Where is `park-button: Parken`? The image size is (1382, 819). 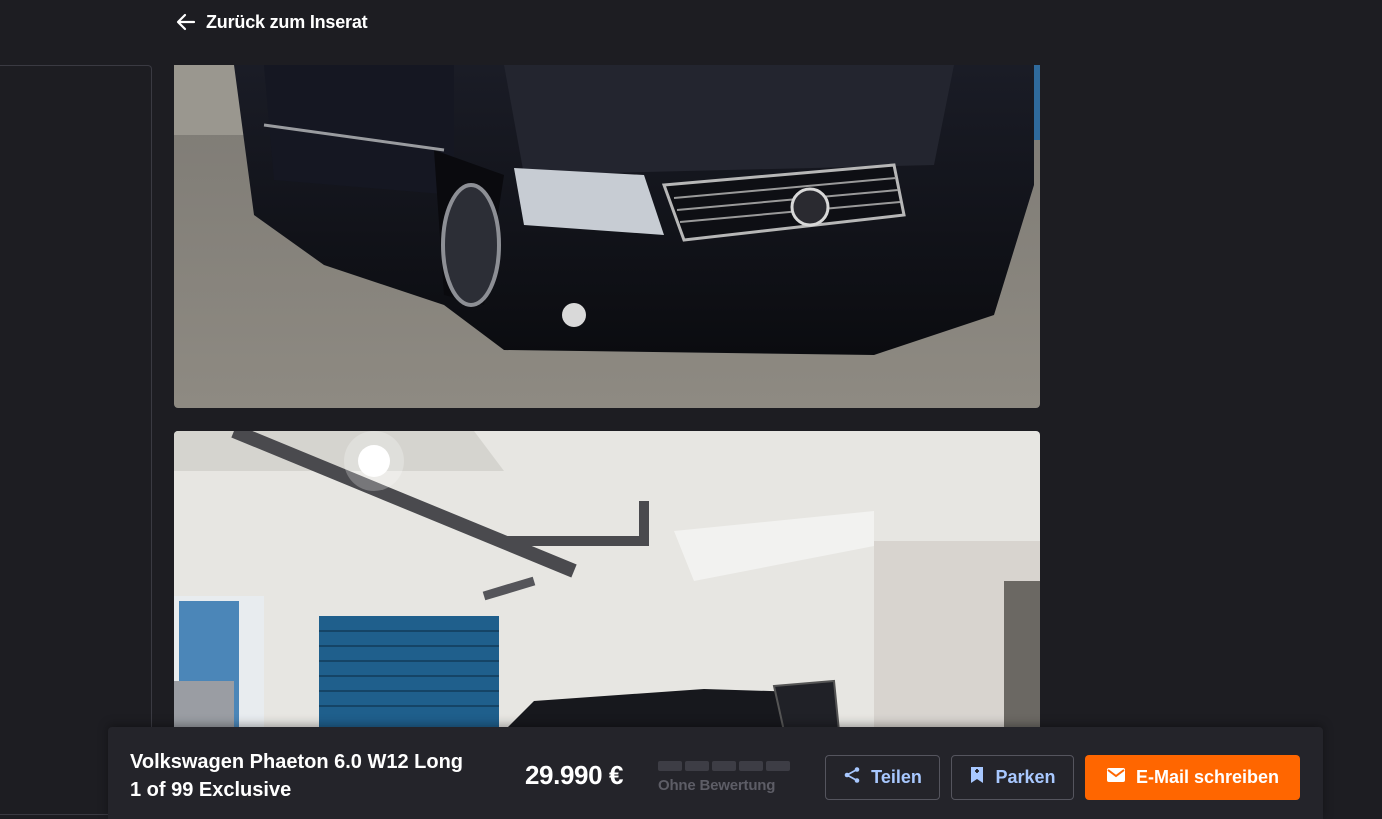 park-button: Parken is located at coordinates (1012, 777).